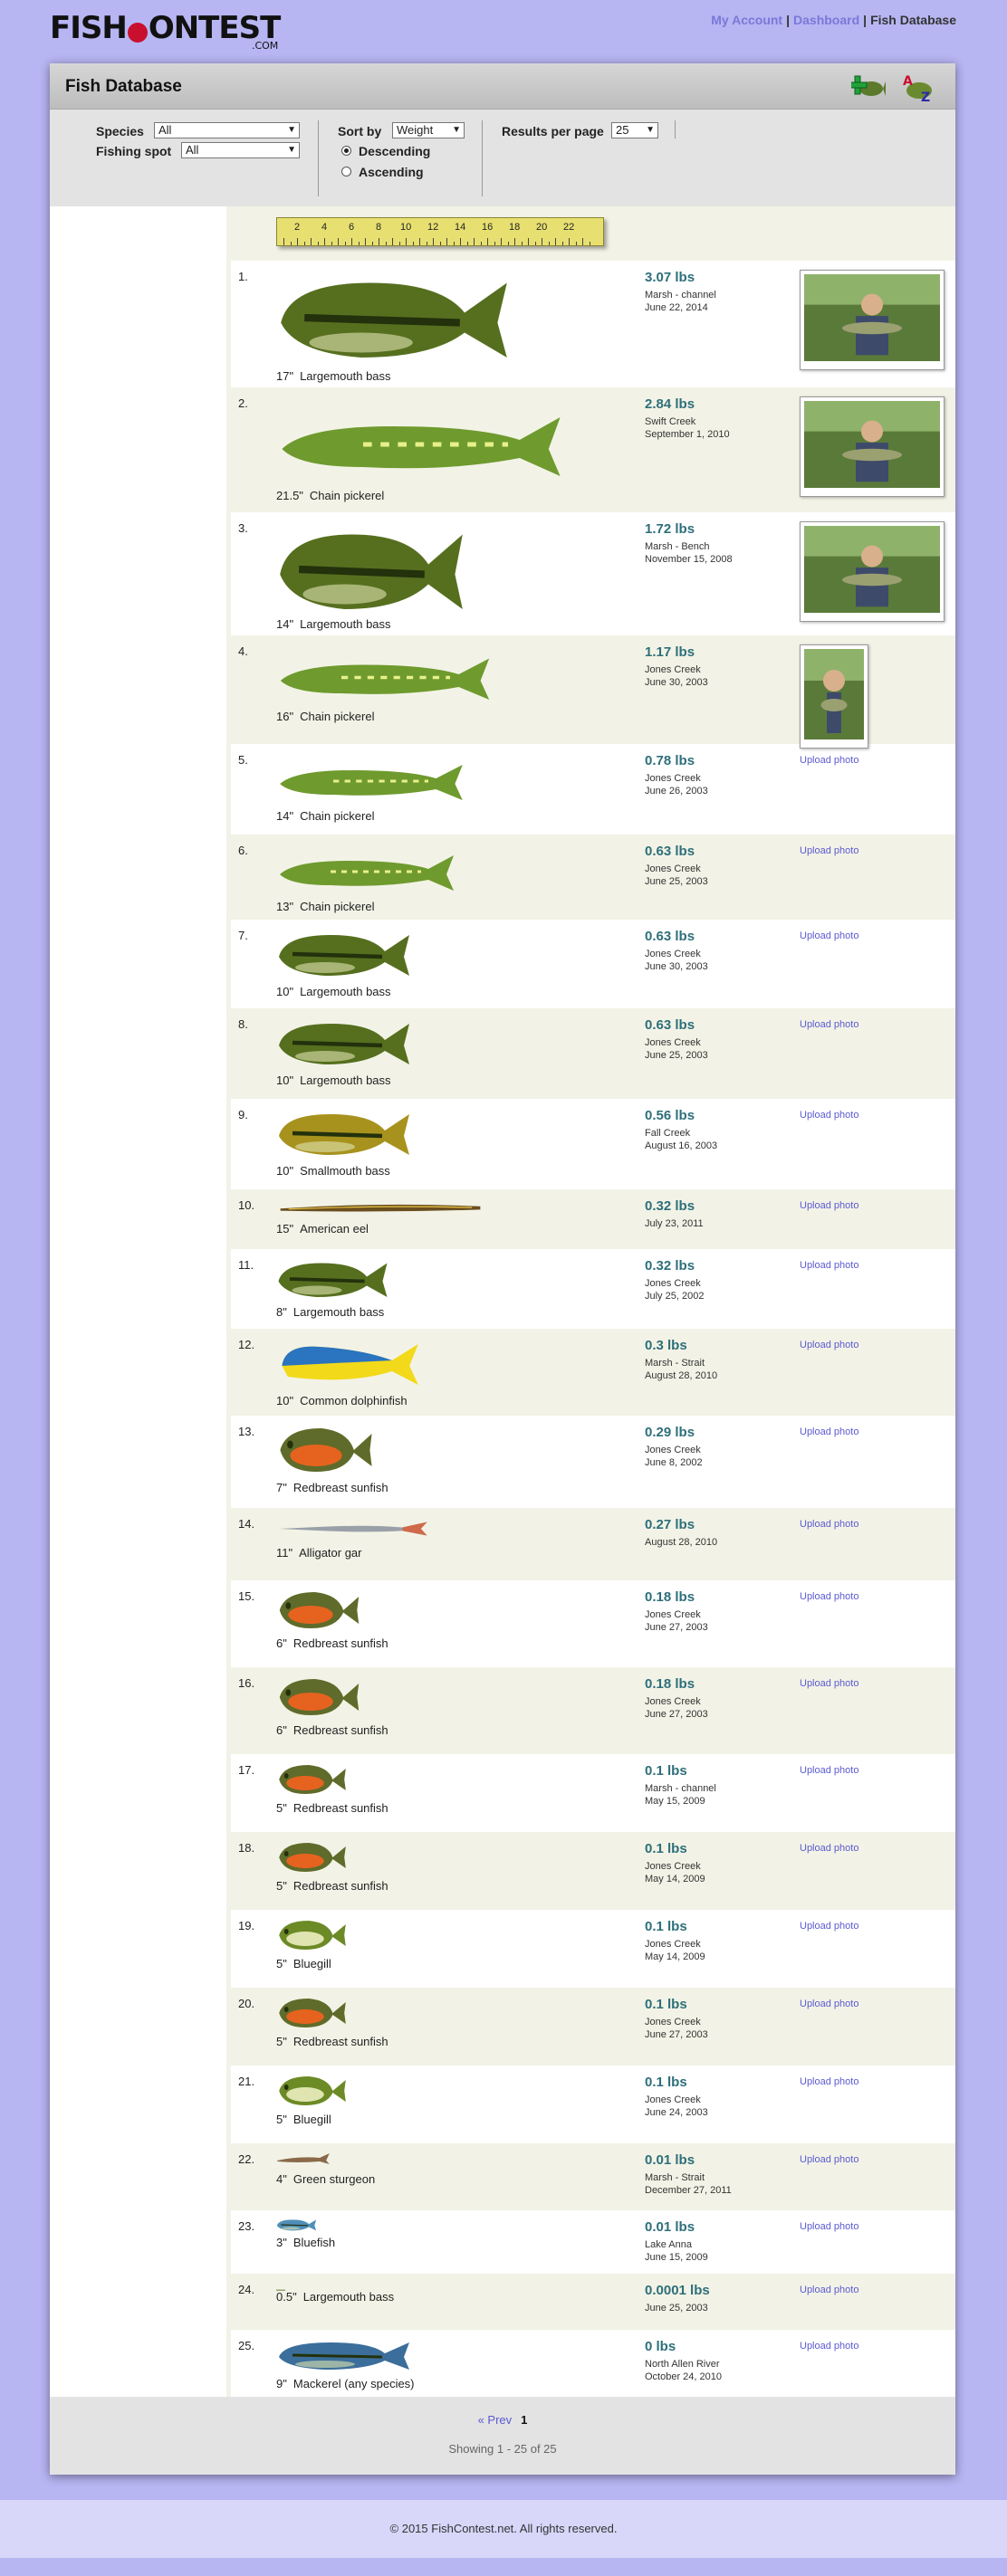  I want to click on fish-weight: 0.63 lbs, so click(670, 1025).